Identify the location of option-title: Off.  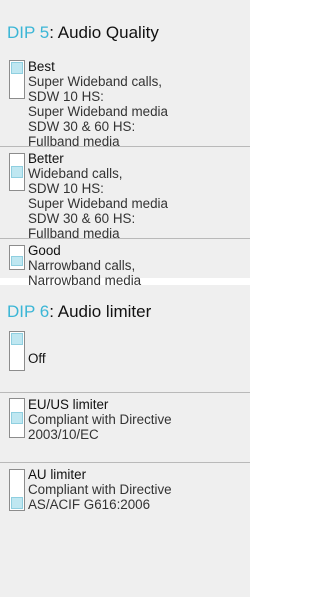
(37, 358).